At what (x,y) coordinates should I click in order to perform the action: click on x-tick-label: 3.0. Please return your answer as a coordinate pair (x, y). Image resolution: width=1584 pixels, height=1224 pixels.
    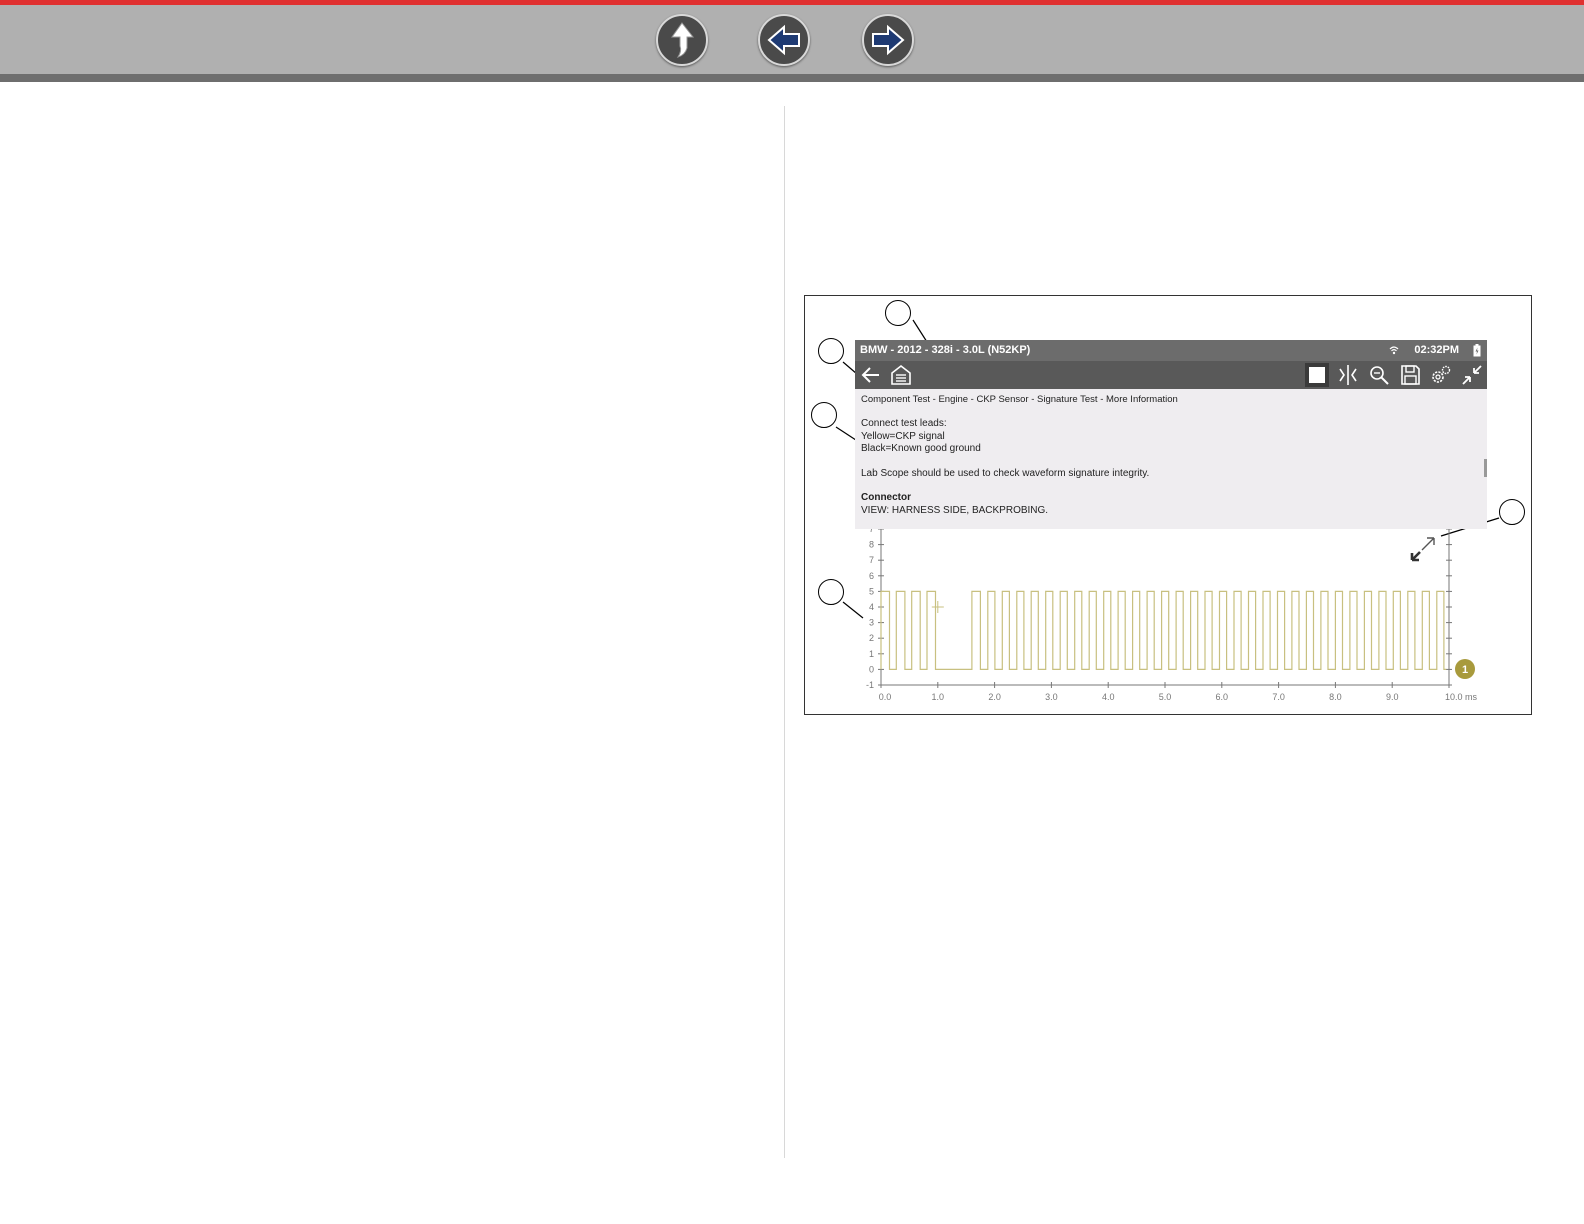
    Looking at the image, I should click on (1051, 697).